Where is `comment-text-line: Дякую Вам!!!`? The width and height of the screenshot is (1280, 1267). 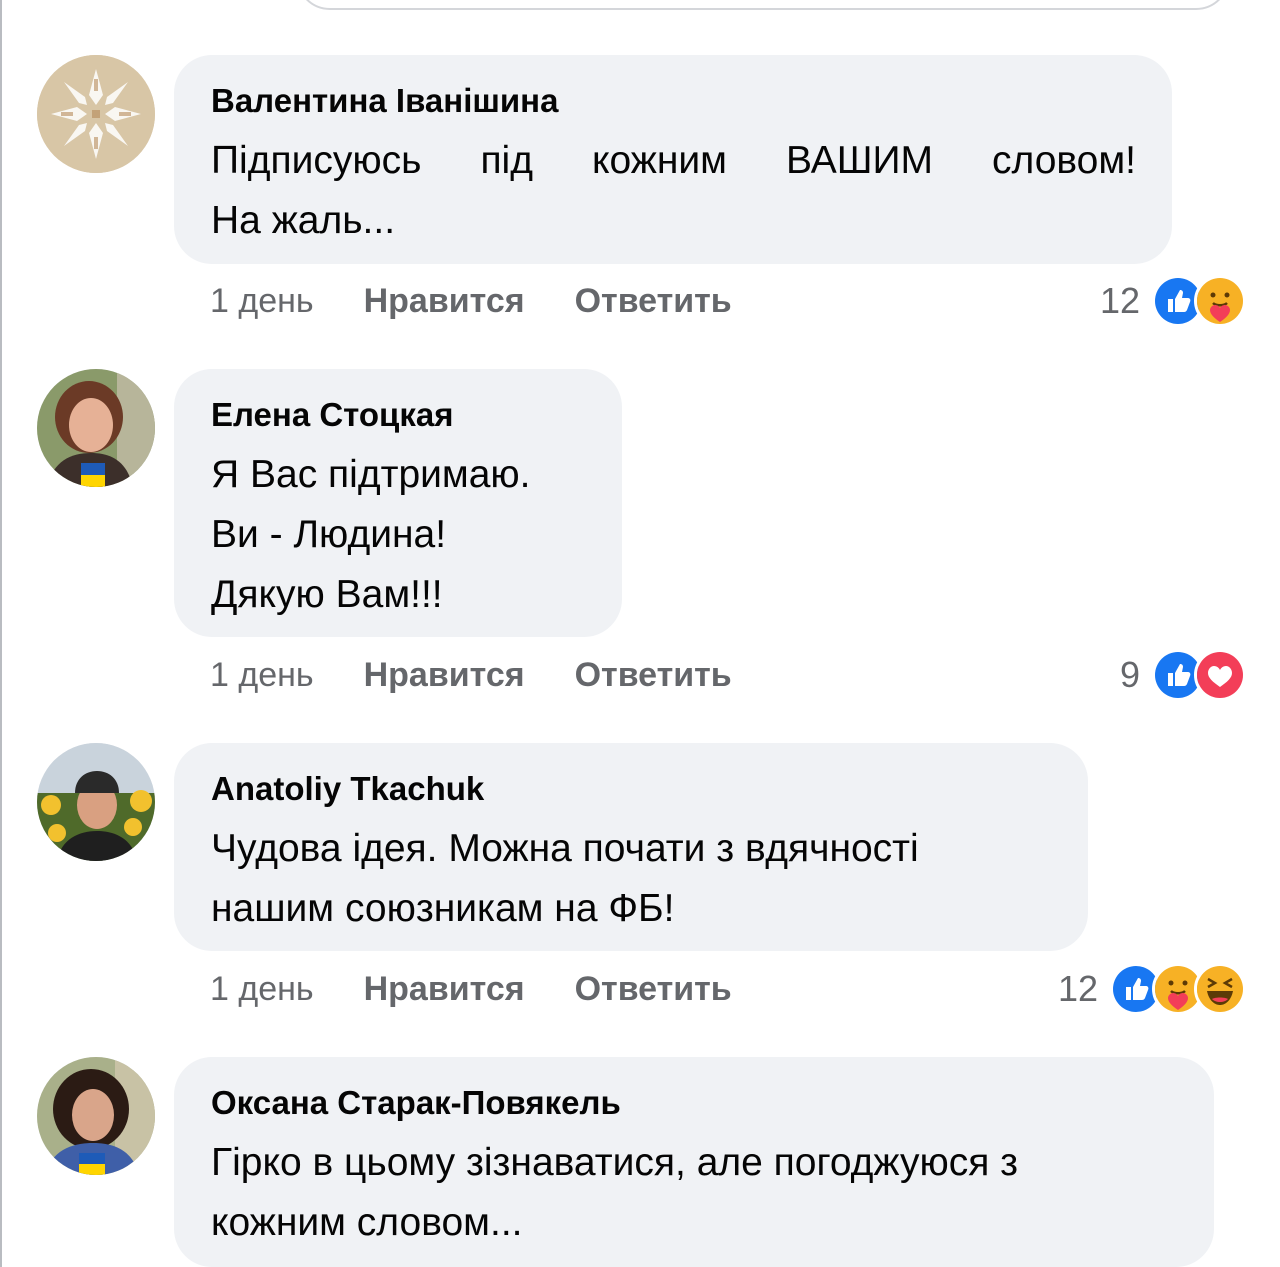
comment-text-line: Дякую Вам!!! is located at coordinates (327, 594).